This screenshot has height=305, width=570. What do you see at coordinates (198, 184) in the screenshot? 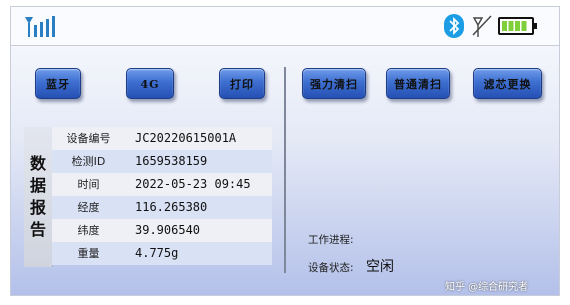
I see `row-value: 2022-05-23 09:45` at bounding box center [198, 184].